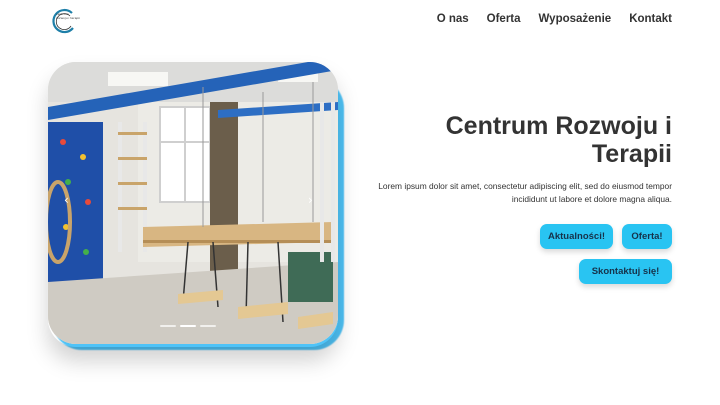 Image resolution: width=720 pixels, height=405 pixels. What do you see at coordinates (647, 236) in the screenshot?
I see `offer-button: Oferta!` at bounding box center [647, 236].